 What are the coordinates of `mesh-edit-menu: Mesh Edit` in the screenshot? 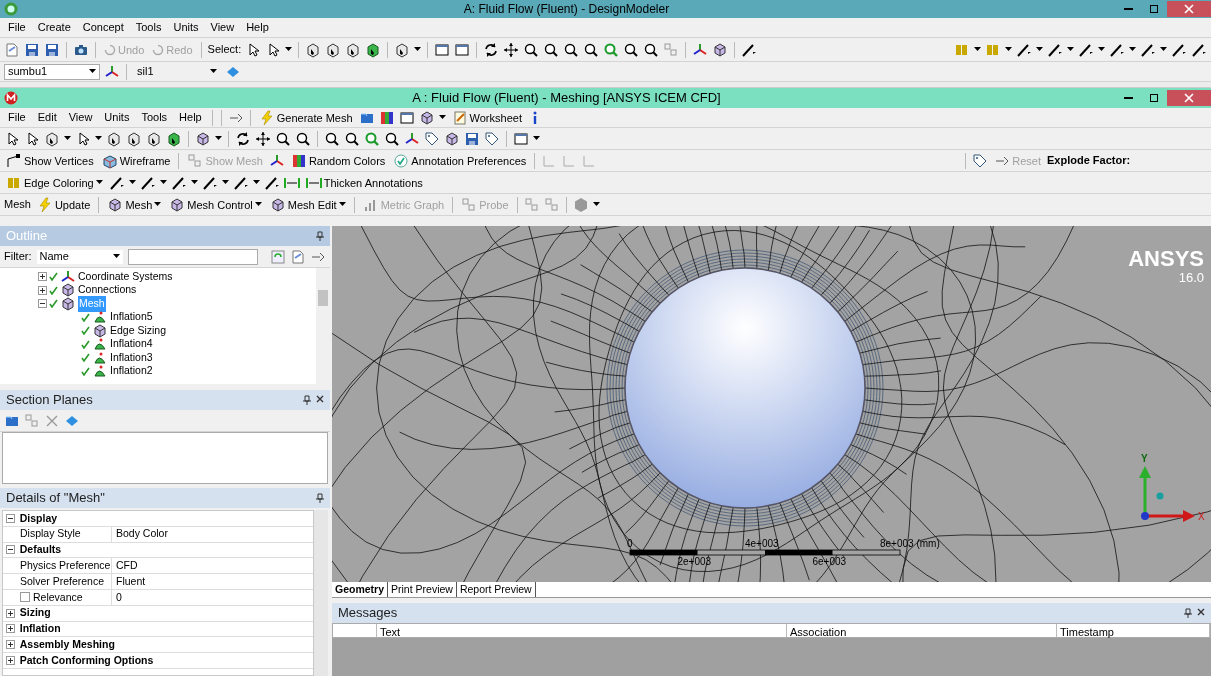 It's located at (307, 204).